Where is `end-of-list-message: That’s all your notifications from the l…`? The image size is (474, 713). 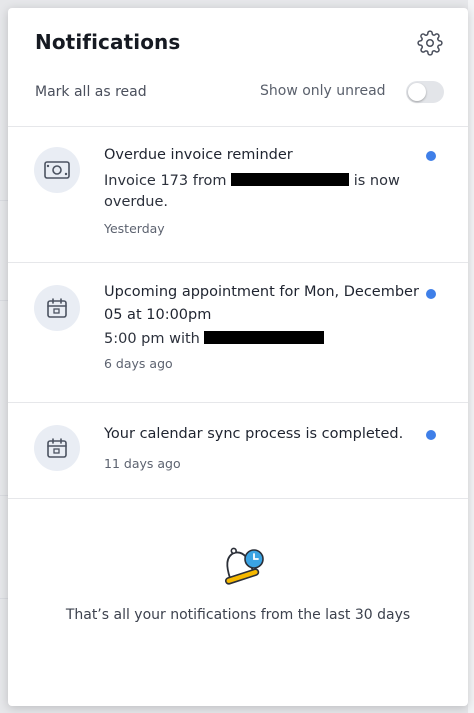 end-of-list-message: That’s all your notifications from the l… is located at coordinates (238, 615).